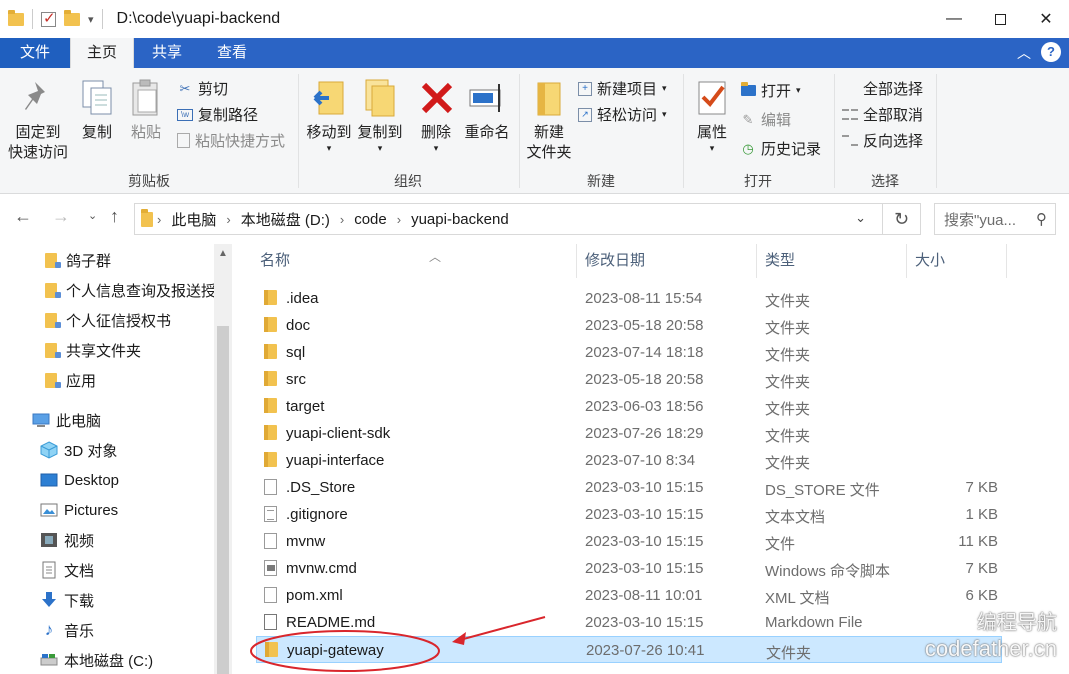 The width and height of the screenshot is (1069, 674). What do you see at coordinates (128, 290) in the screenshot?
I see `nav-item-pinned-2: 个人信息查询及报送授` at bounding box center [128, 290].